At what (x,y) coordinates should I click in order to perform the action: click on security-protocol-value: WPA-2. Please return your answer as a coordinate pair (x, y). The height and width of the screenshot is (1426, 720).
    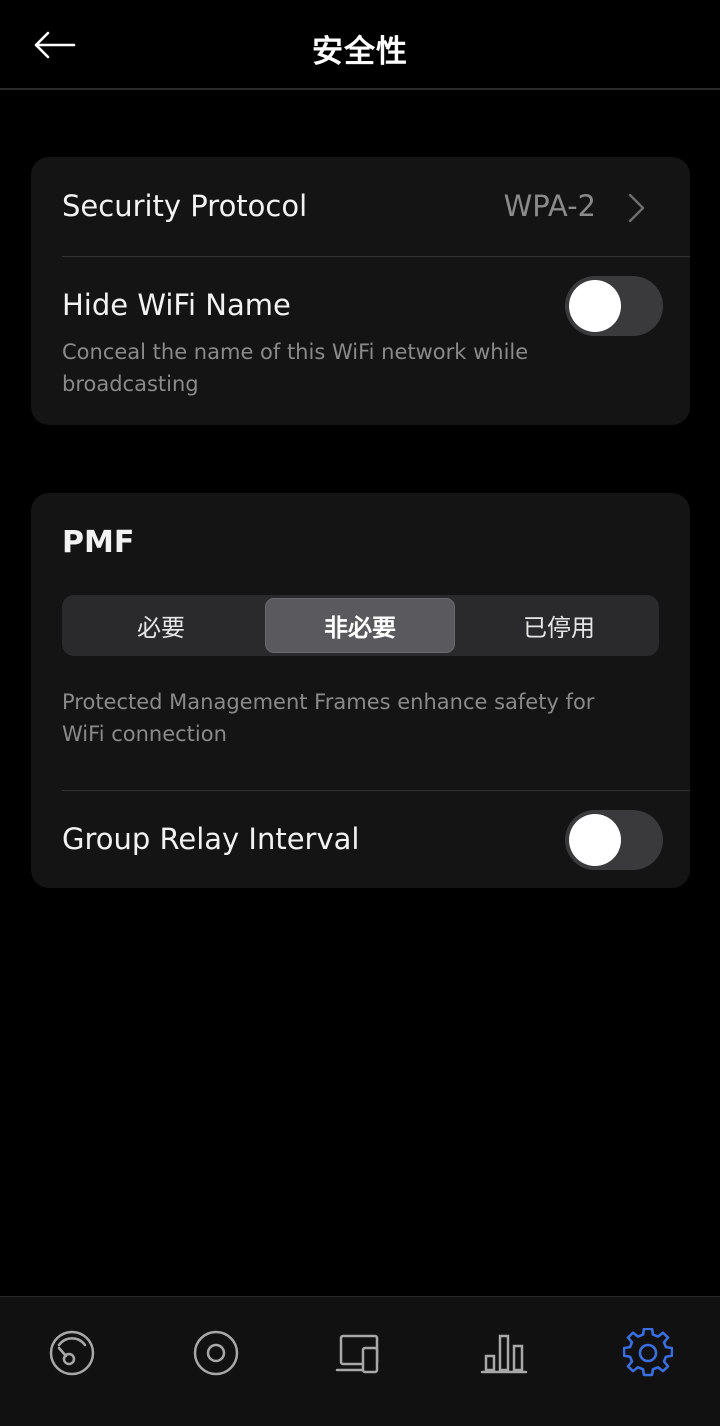
    Looking at the image, I should click on (549, 206).